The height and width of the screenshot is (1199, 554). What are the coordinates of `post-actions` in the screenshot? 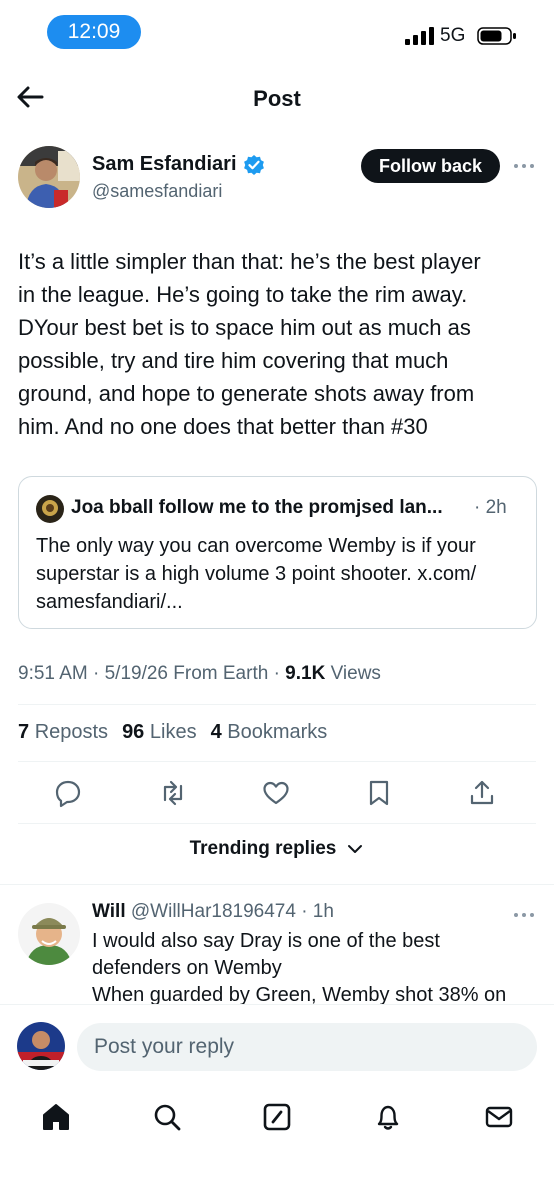 It's located at (277, 793).